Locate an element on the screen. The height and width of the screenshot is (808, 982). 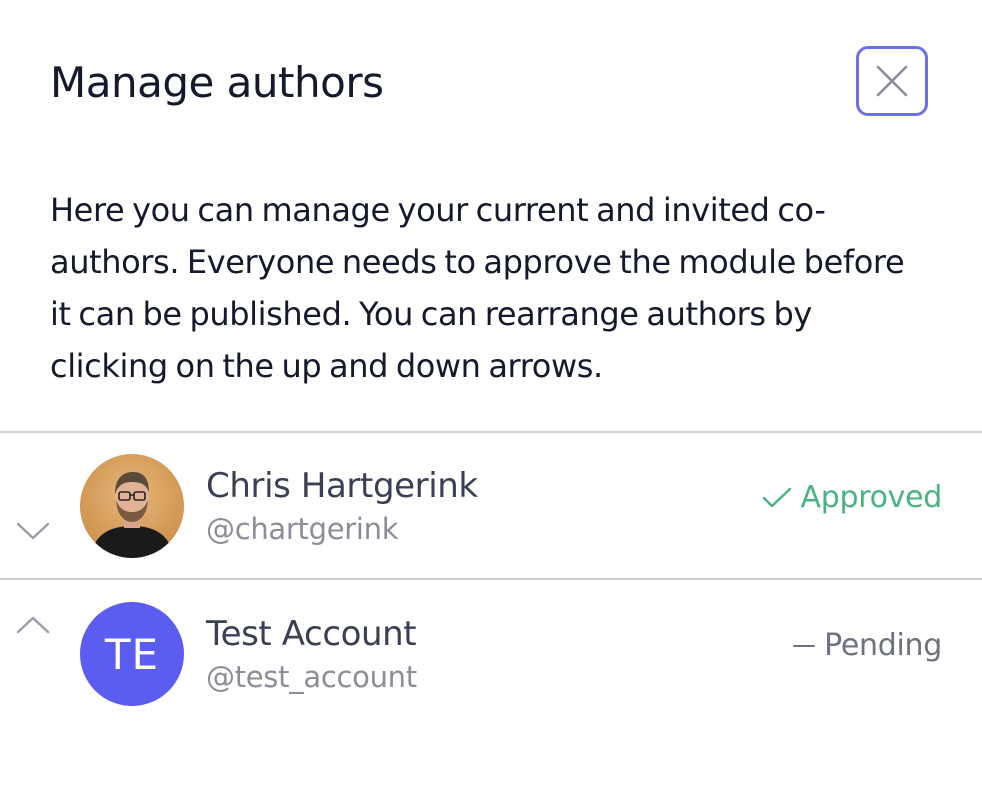
chevron-up-icon is located at coordinates (33, 627).